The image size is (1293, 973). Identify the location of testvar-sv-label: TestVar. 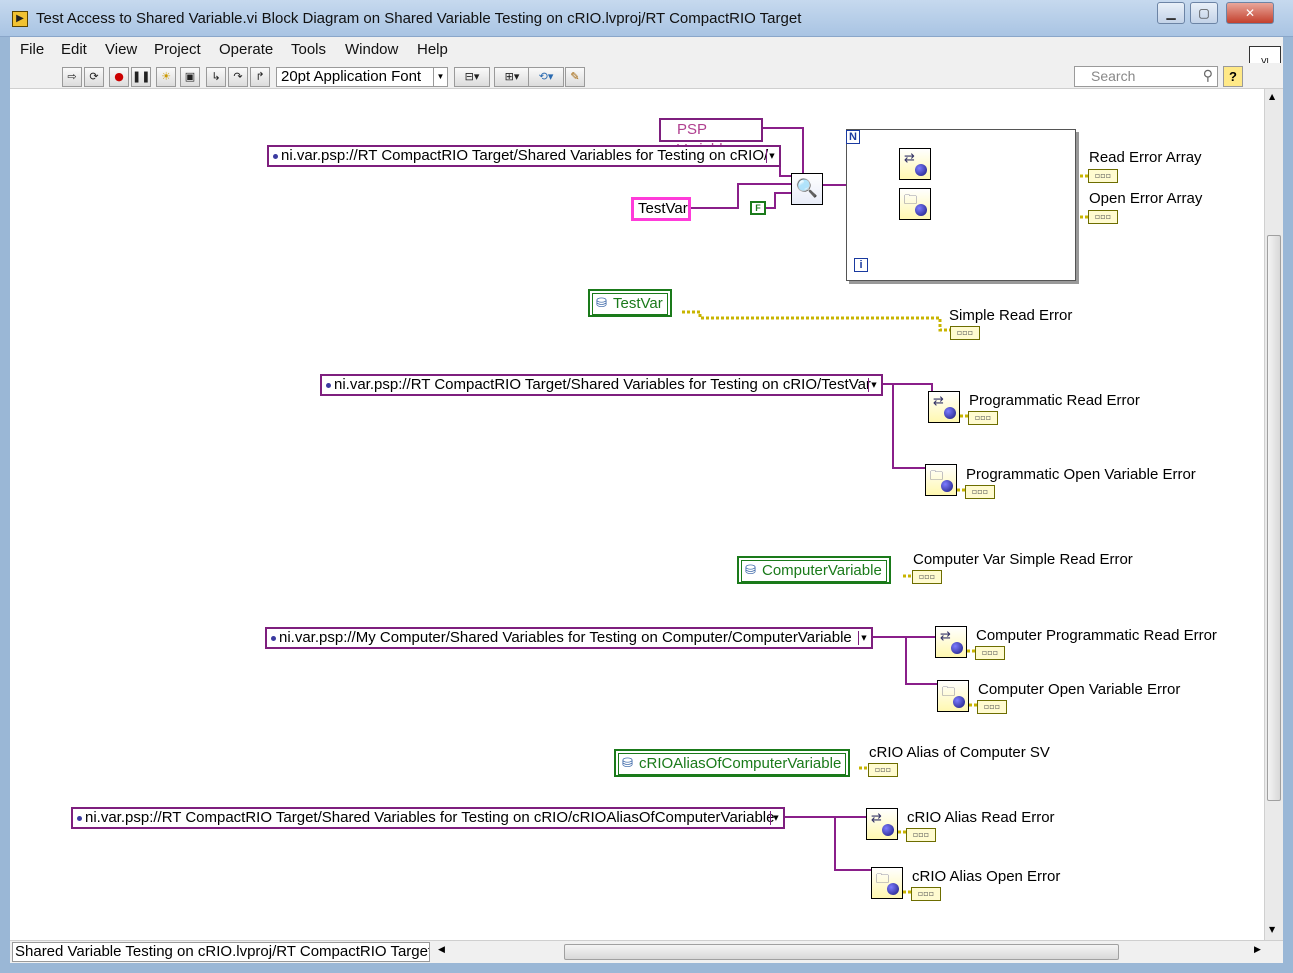
(630, 304).